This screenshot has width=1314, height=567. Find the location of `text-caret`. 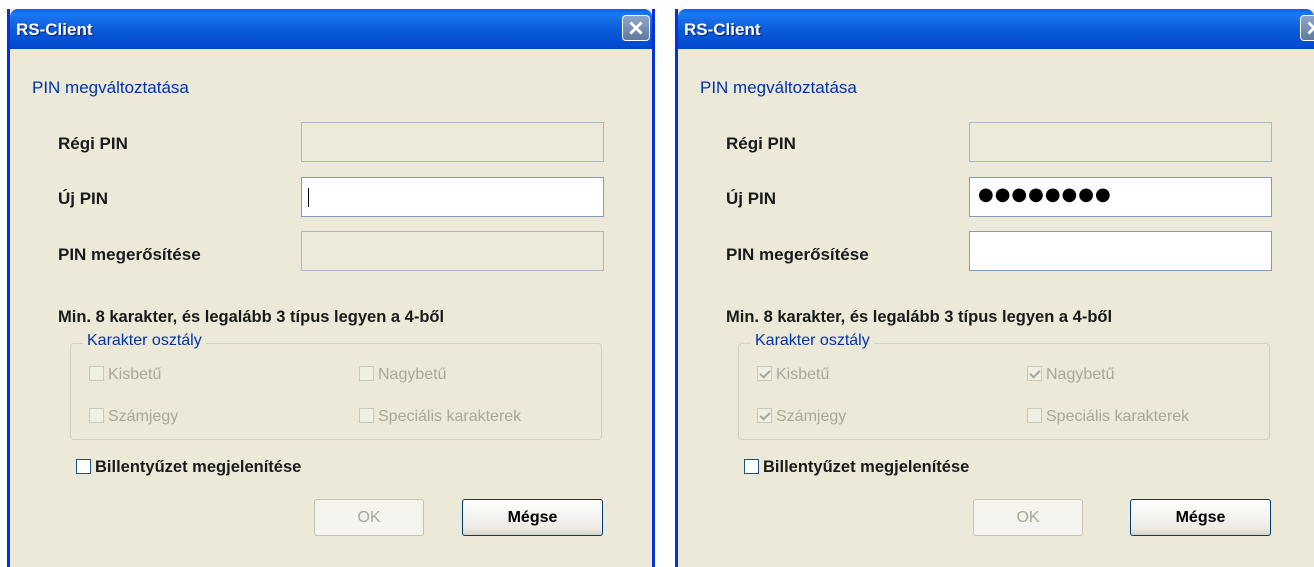

text-caret is located at coordinates (308, 197).